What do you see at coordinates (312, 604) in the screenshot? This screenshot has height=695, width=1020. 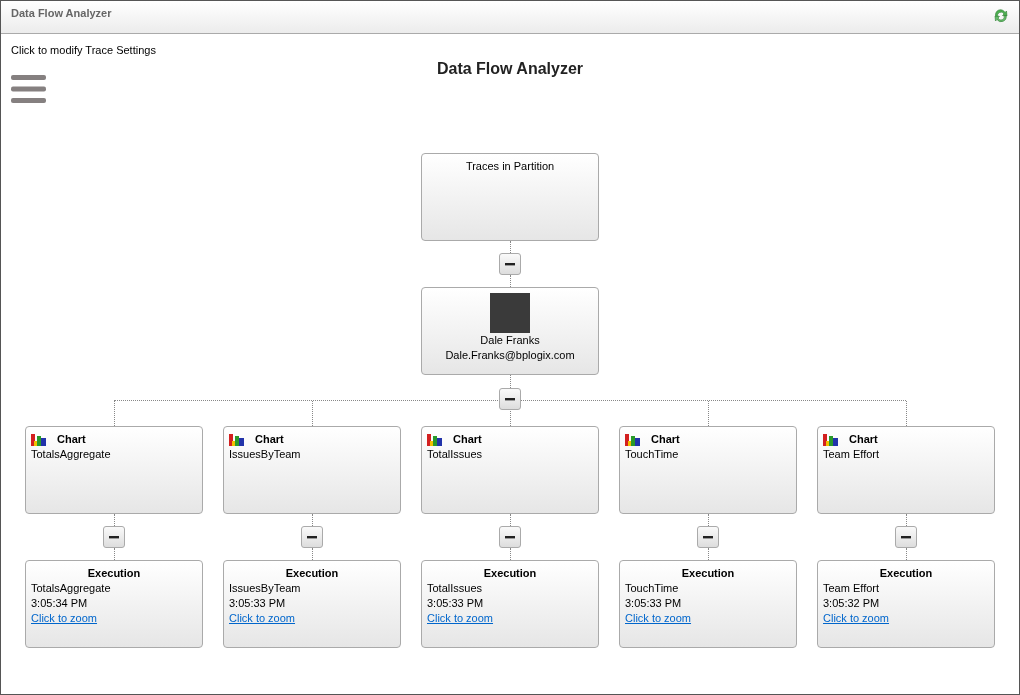 I see `execution-node: Execution IssuesByTeam 3:05:33 PM Click to zoom` at bounding box center [312, 604].